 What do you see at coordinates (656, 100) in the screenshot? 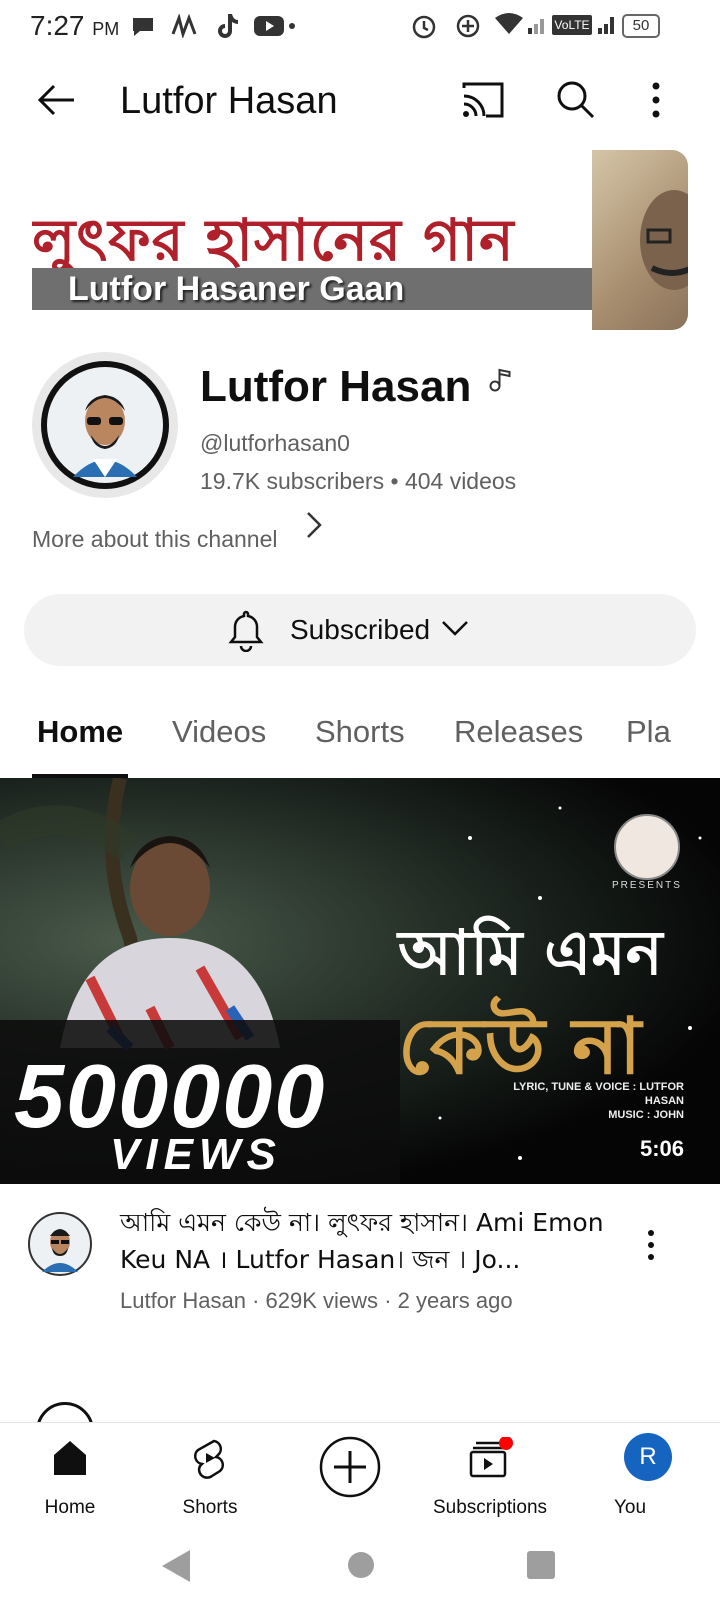
I see `more-vert-icon` at bounding box center [656, 100].